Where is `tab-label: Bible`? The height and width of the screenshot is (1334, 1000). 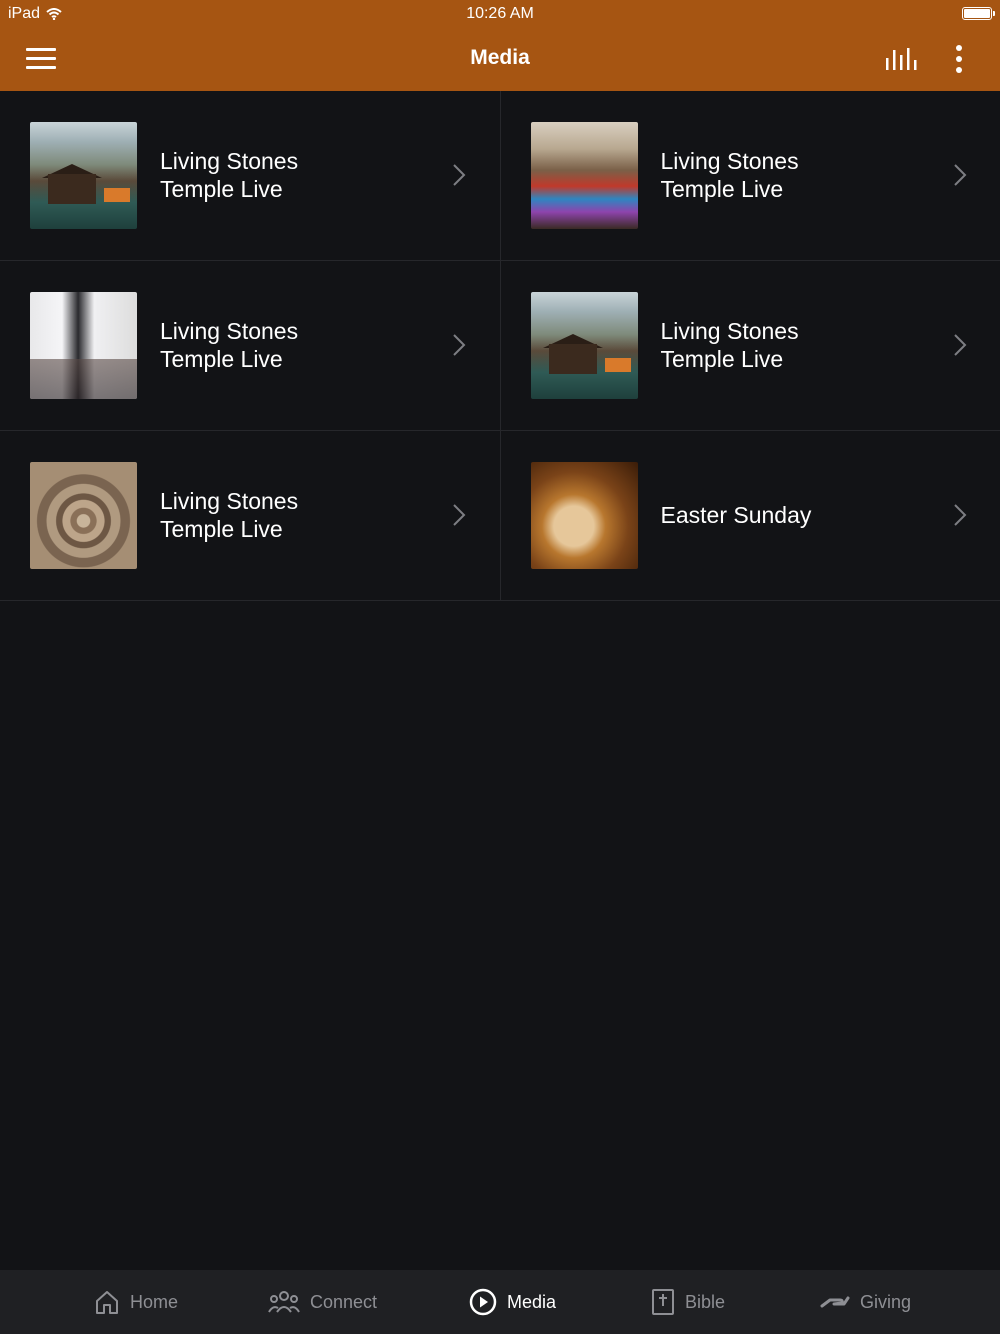 tab-label: Bible is located at coordinates (705, 1301).